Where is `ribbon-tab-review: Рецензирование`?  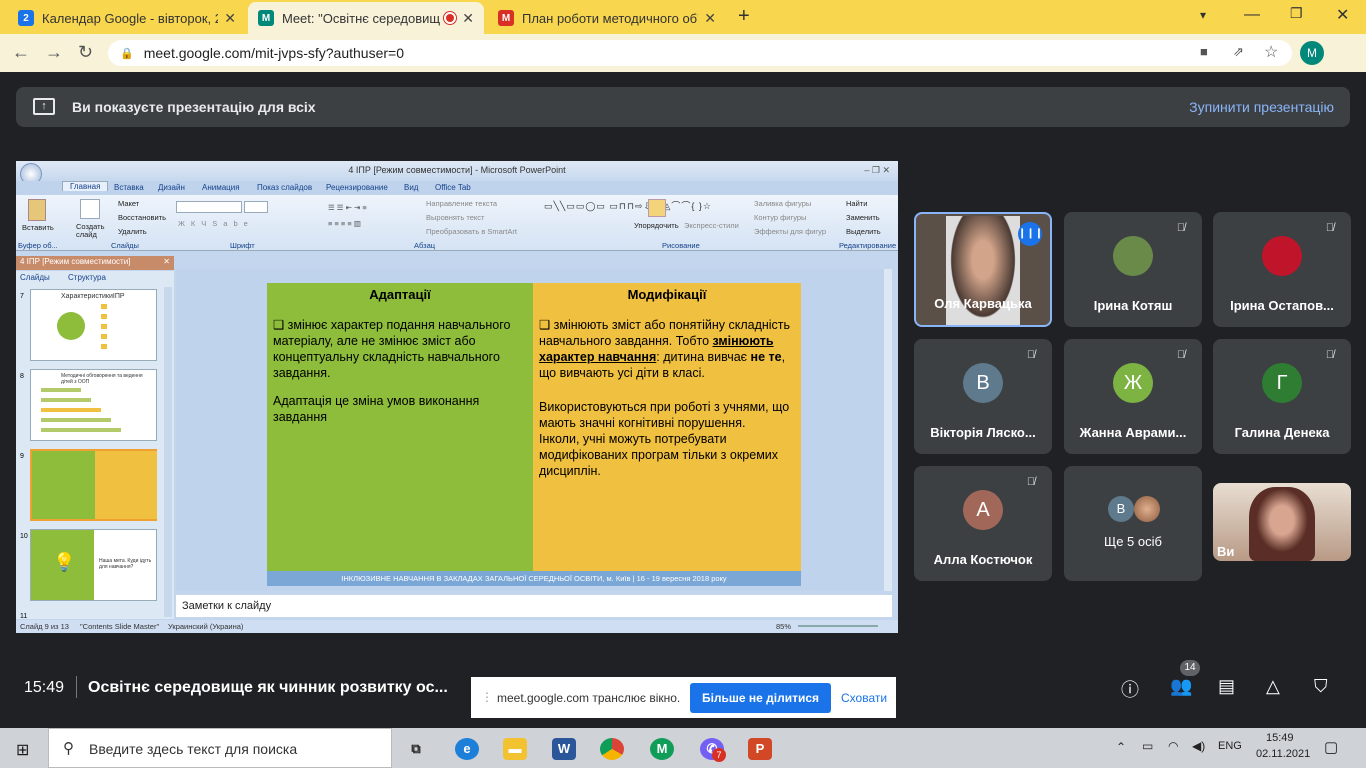 ribbon-tab-review: Рецензирование is located at coordinates (357, 187).